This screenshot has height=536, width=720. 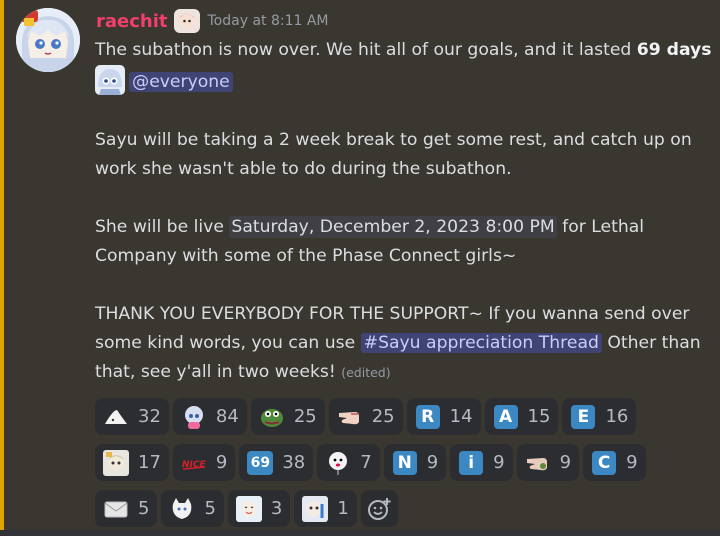 What do you see at coordinates (194, 463) in the screenshot?
I see `nice-text-icon: NICE` at bounding box center [194, 463].